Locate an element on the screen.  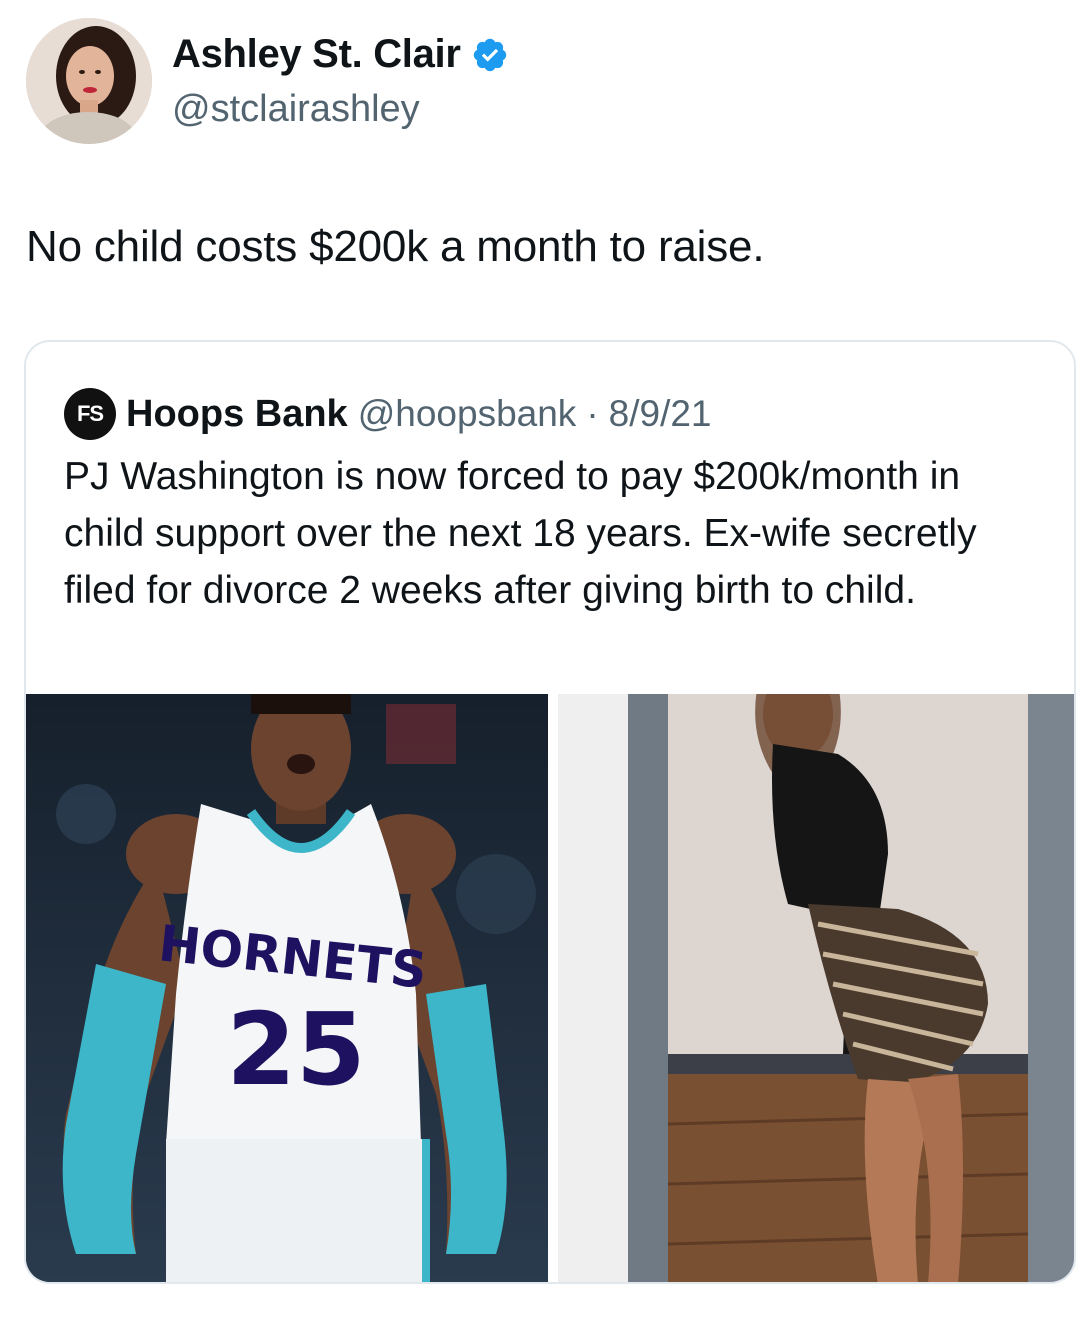
quoted-tweet-header: FS Hoops Bank @hoopsbank · 8/9/21 is located at coordinates (388, 414).